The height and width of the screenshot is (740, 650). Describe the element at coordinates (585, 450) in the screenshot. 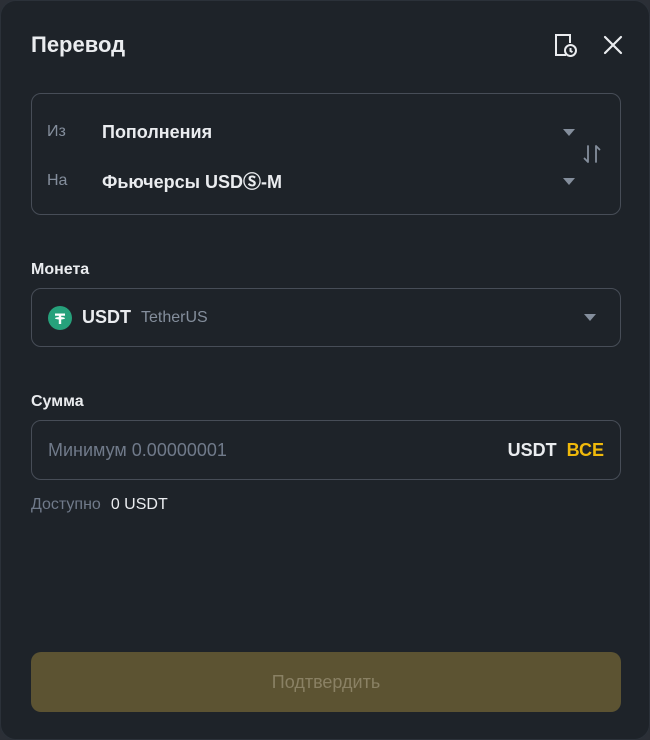

I see `max-all-button: ВСЕ` at that location.